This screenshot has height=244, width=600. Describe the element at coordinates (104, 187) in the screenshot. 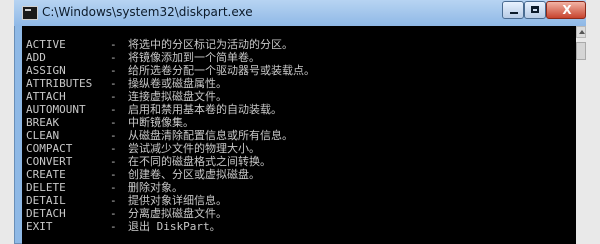

I see `console-line: DELETE - 删除对象。` at that location.